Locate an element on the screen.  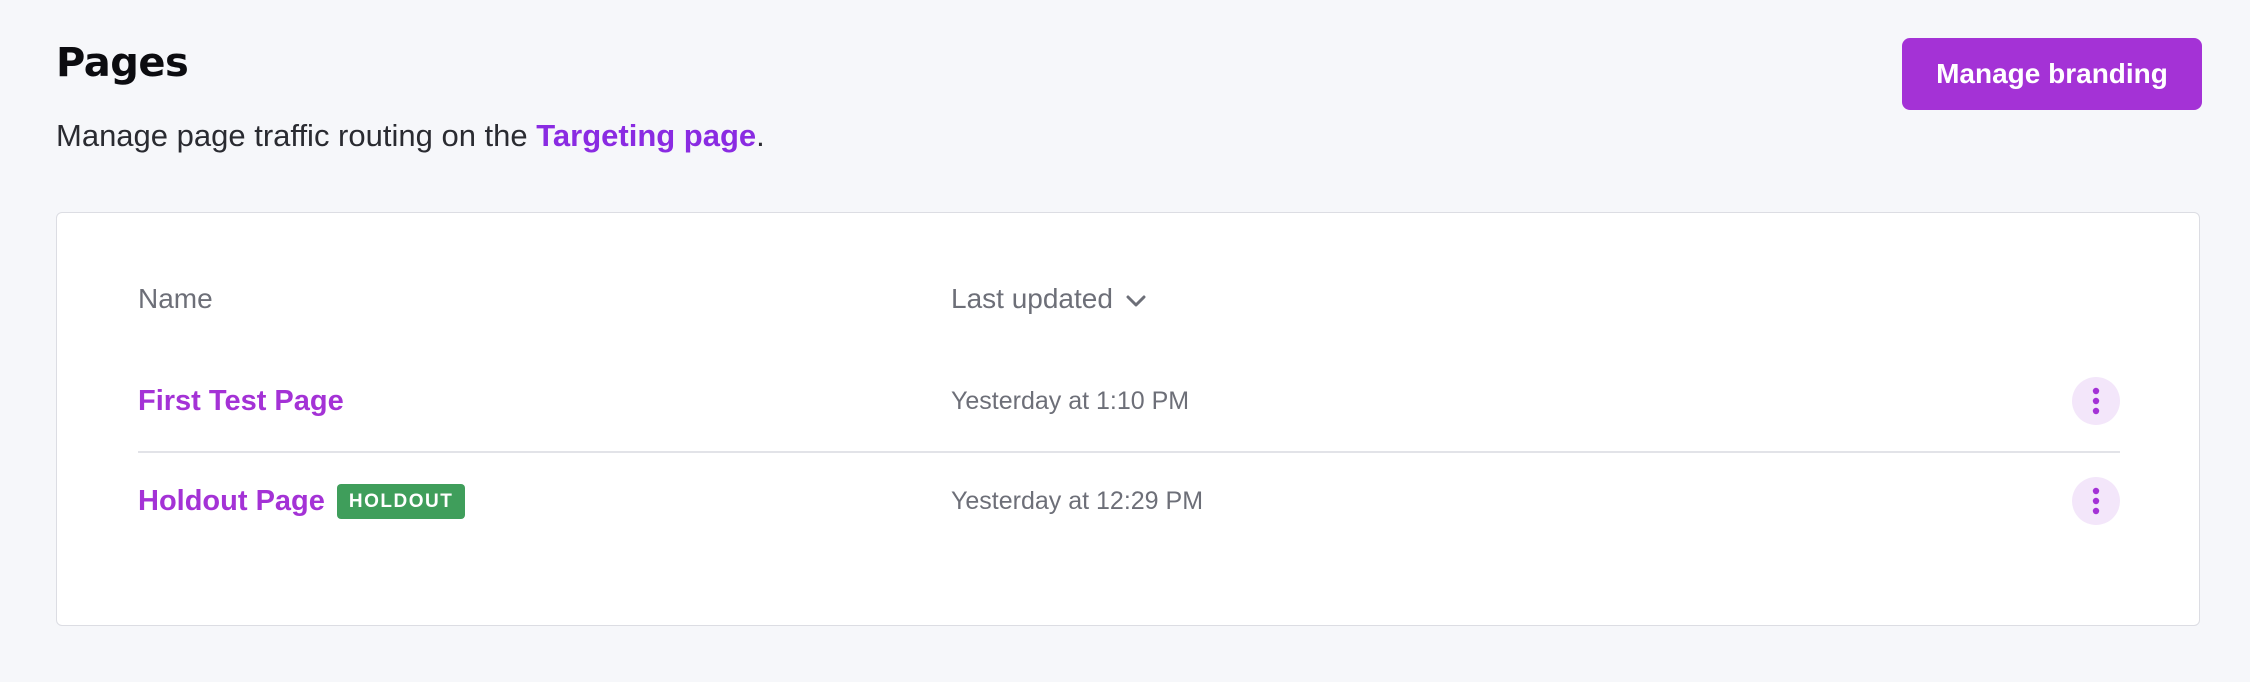
targeting-page-link: Targeting page is located at coordinates (646, 135).